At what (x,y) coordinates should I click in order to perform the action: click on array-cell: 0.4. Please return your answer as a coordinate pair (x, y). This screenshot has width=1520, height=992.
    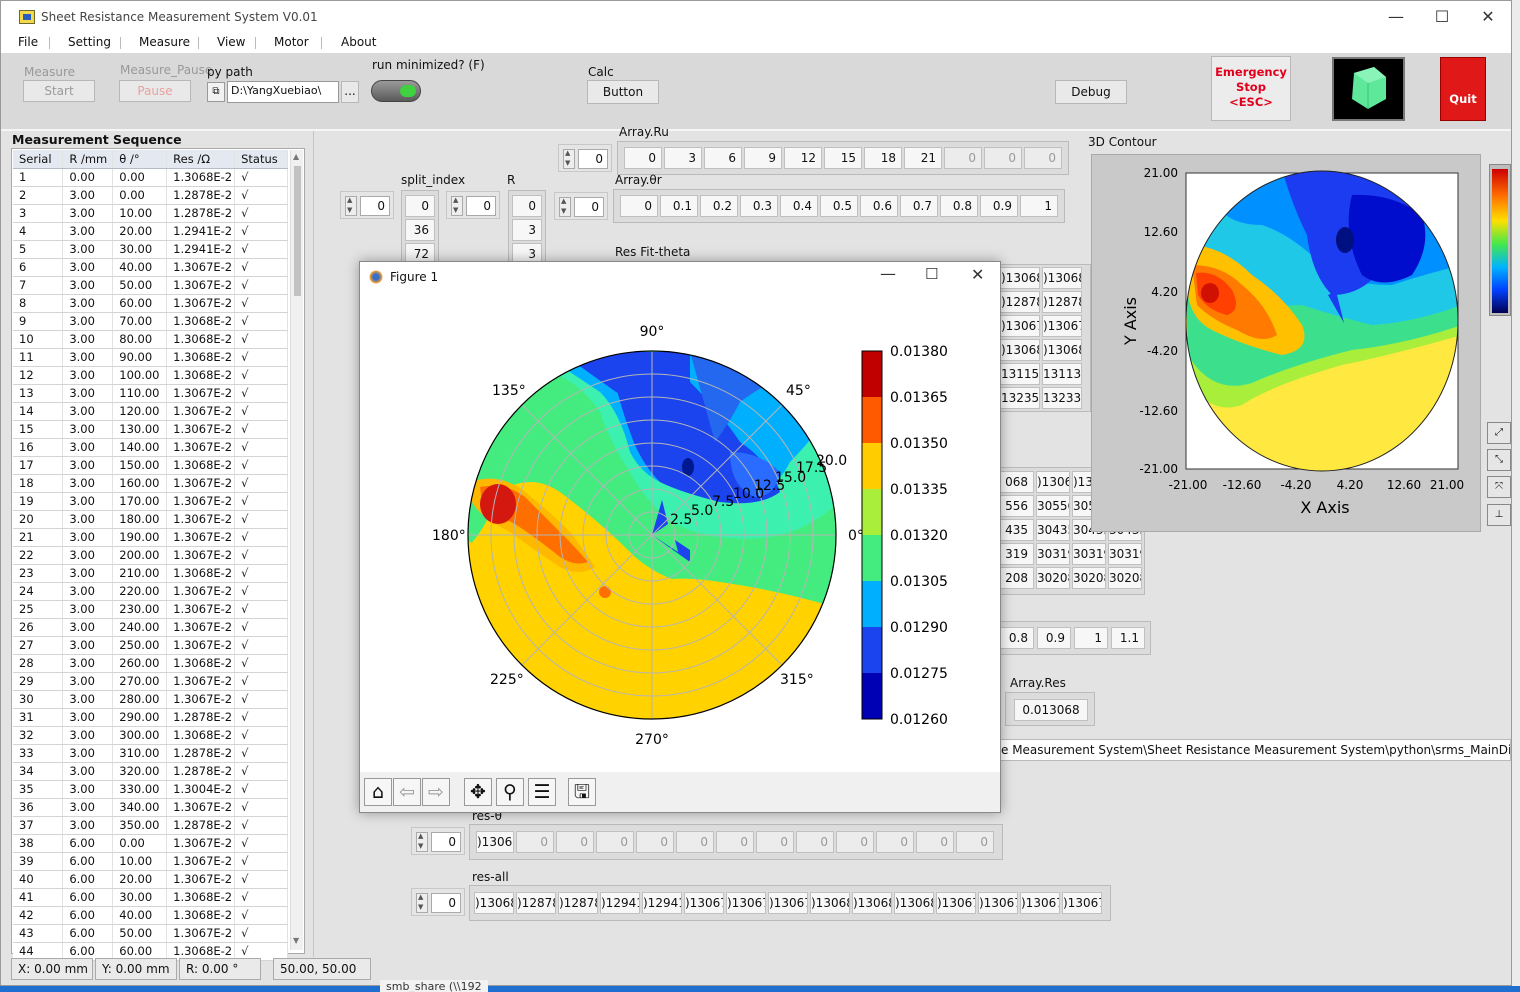
    Looking at the image, I should click on (799, 206).